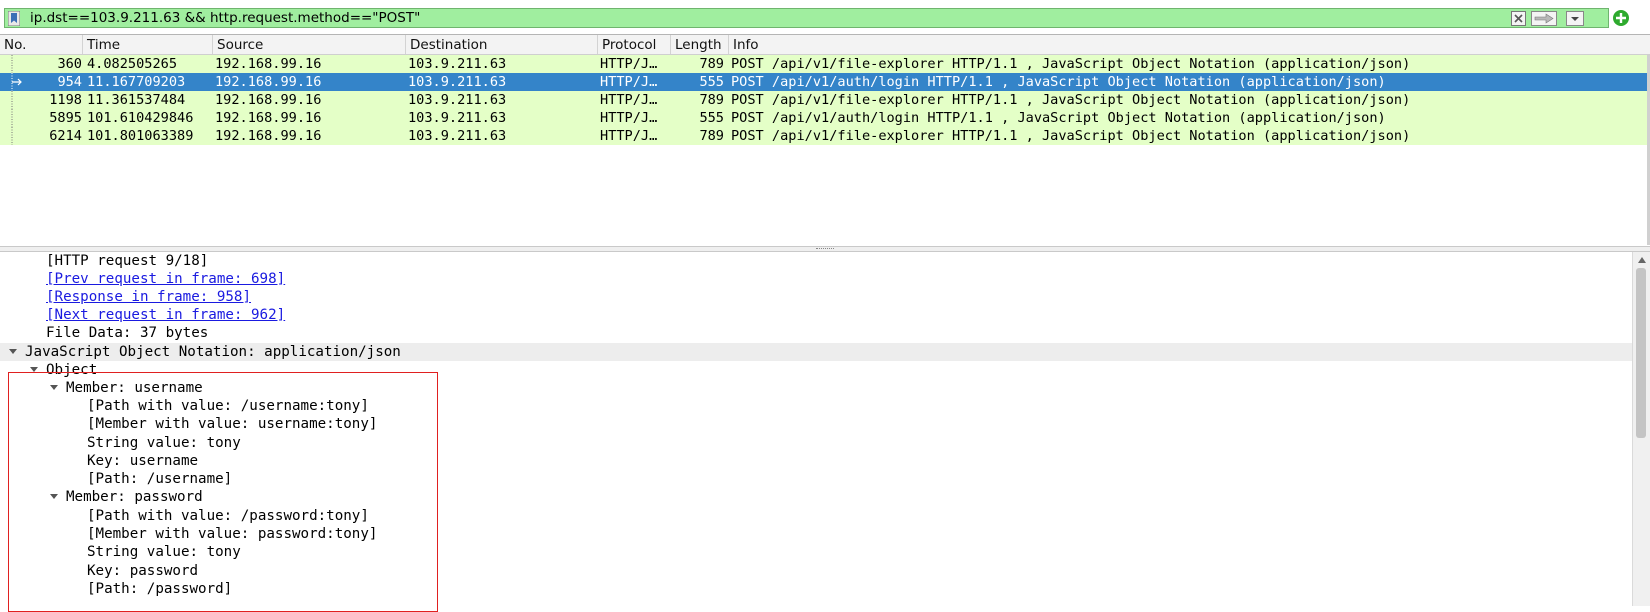 Image resolution: width=1650 pixels, height=612 pixels. What do you see at coordinates (136, 100) in the screenshot?
I see `cell-time: 11.361537484` at bounding box center [136, 100].